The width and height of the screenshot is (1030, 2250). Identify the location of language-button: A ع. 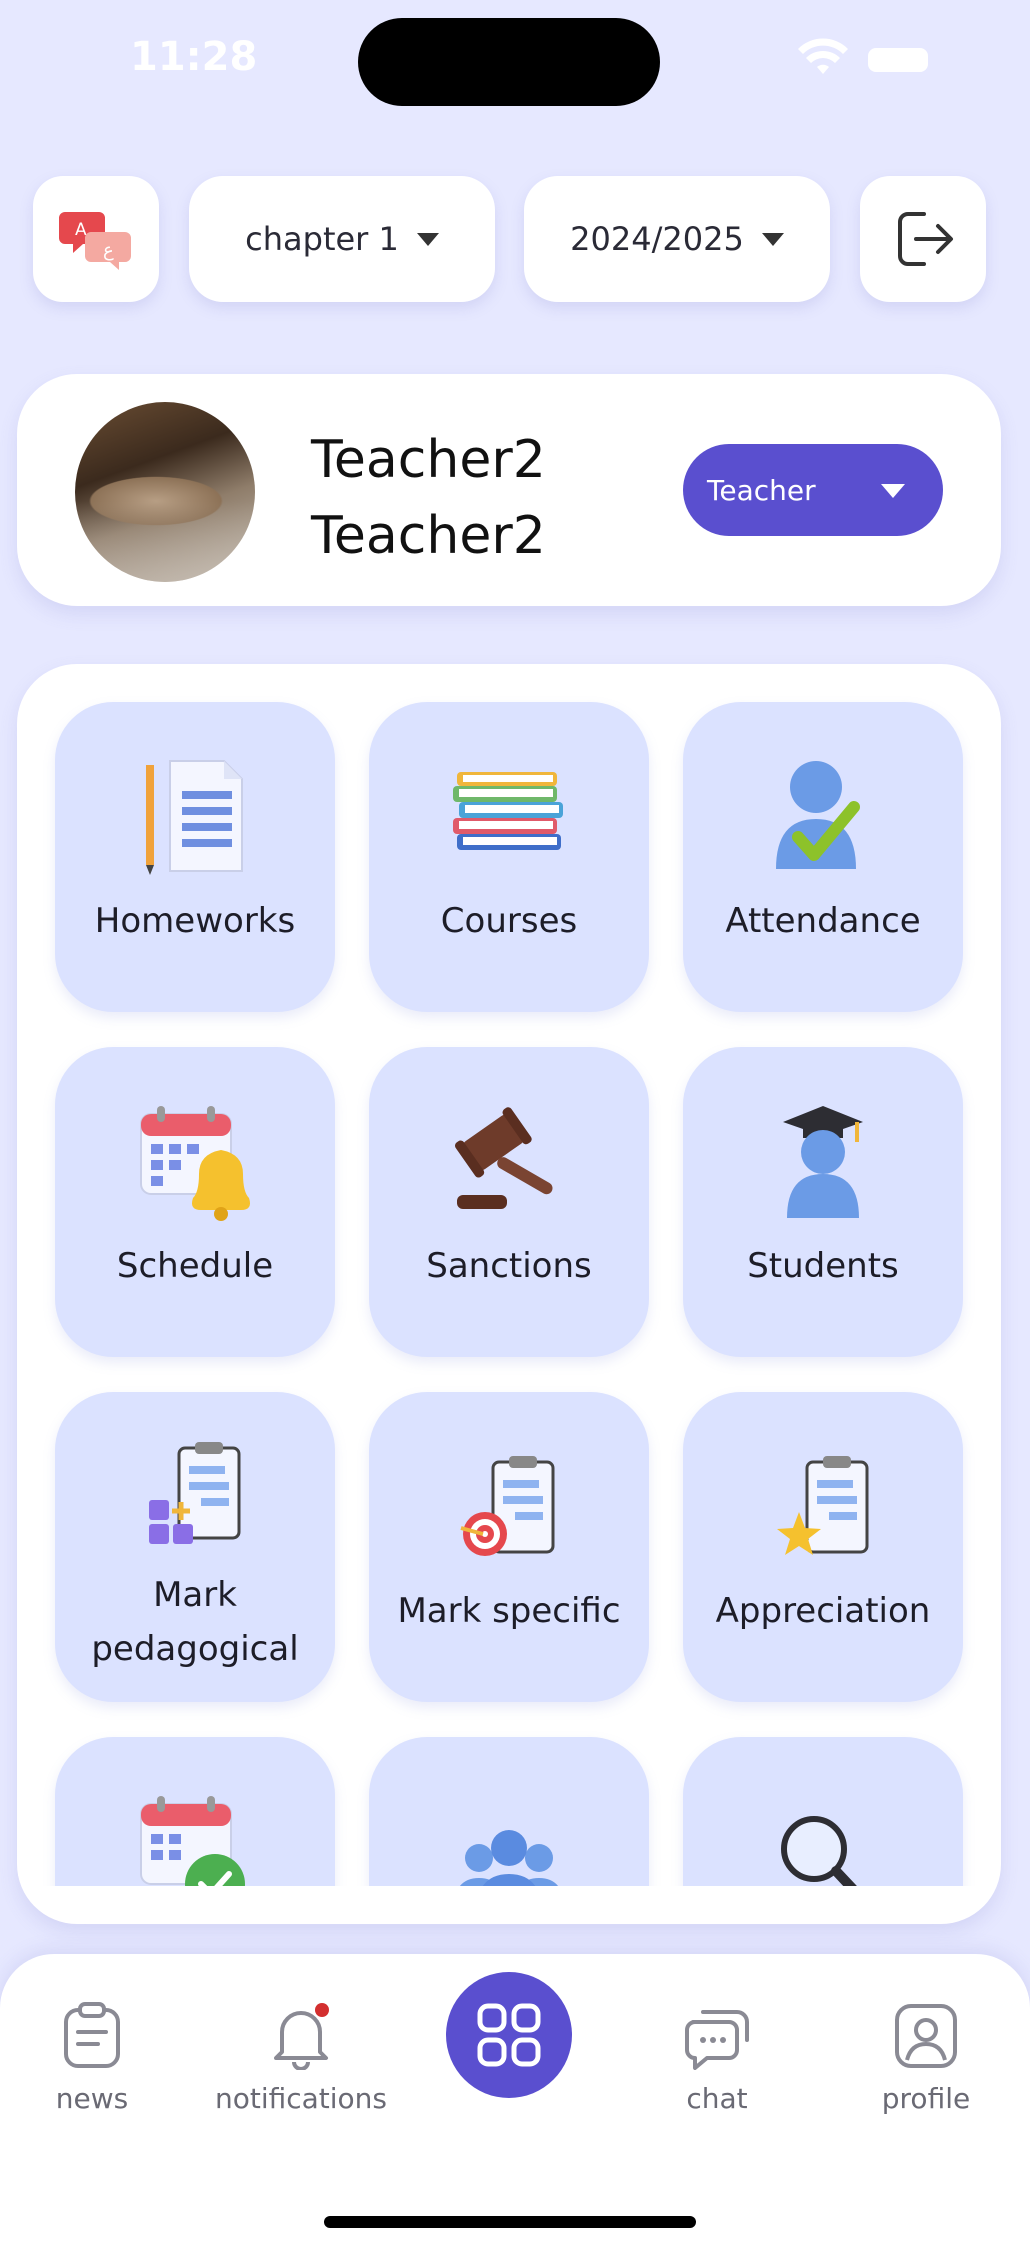
(96, 239).